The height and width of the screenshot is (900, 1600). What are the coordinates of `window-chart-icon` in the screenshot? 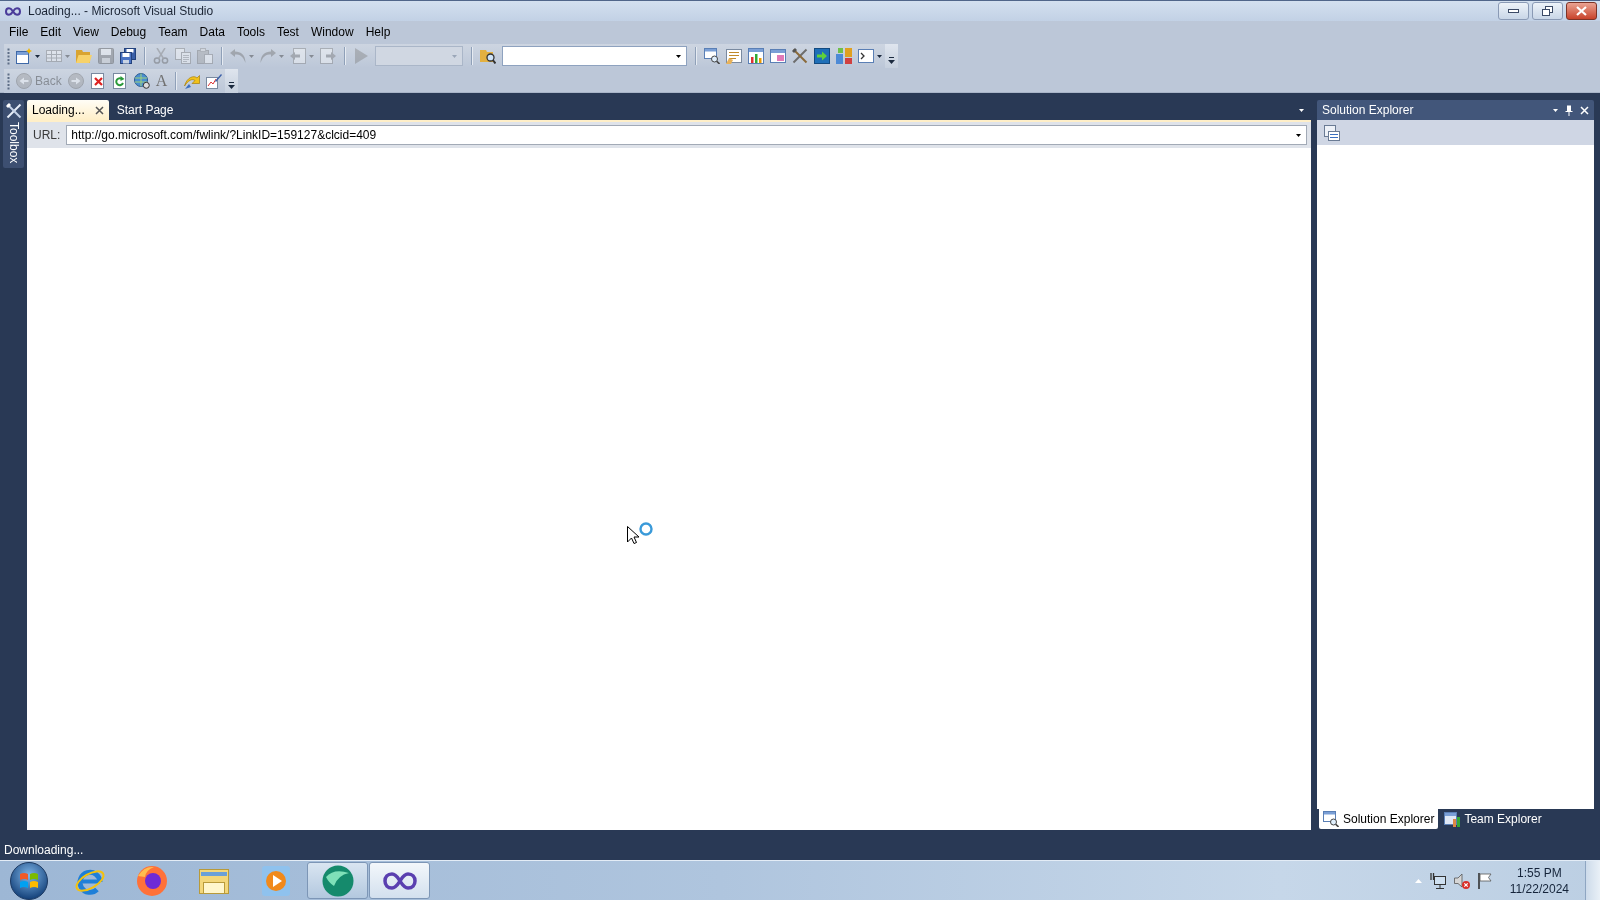 It's located at (1452, 819).